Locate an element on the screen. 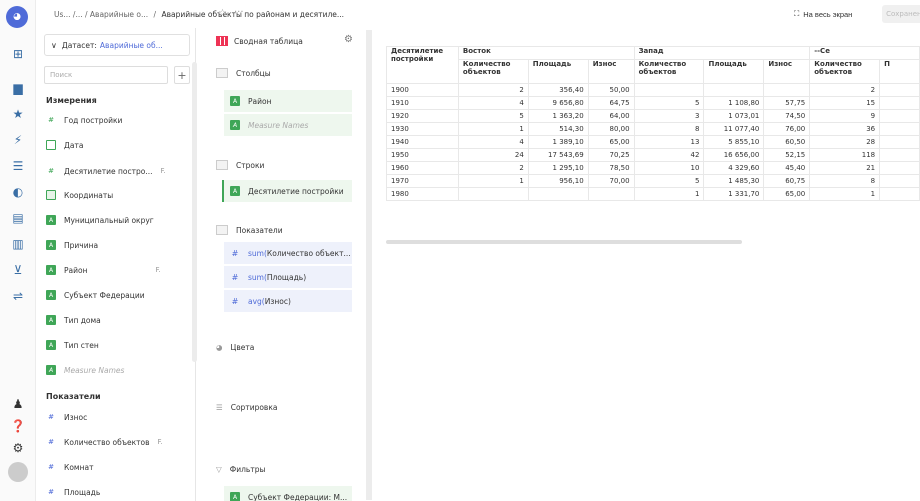  field-district: A Район F. is located at coordinates (103, 270).